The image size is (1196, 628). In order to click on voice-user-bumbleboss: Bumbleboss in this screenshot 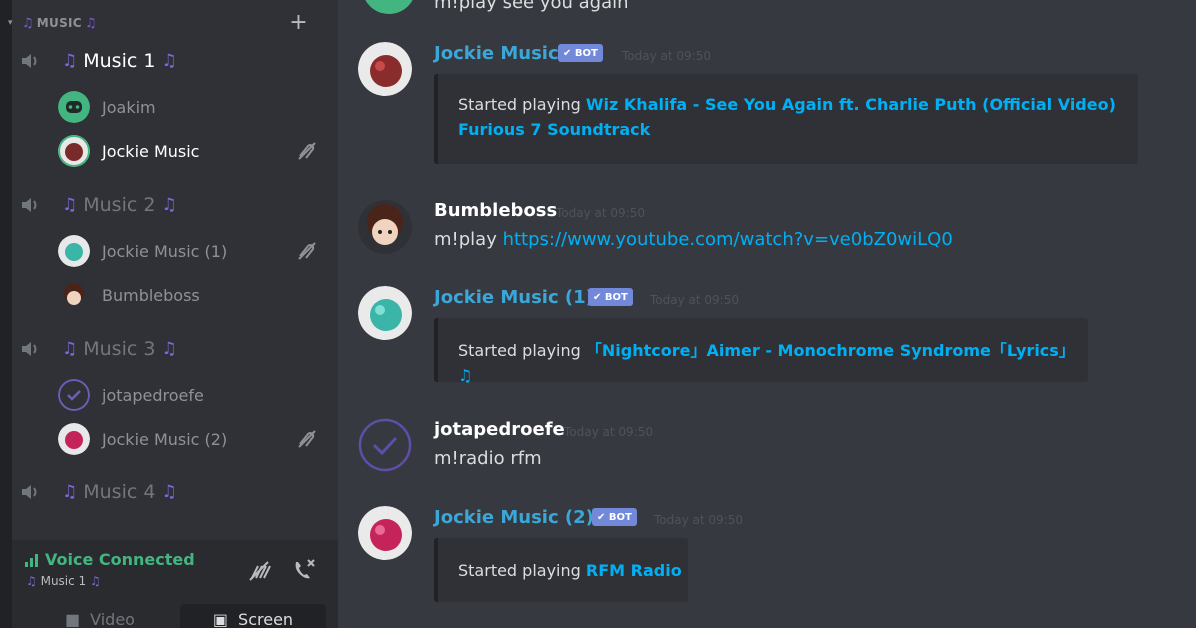, I will do `click(189, 295)`.